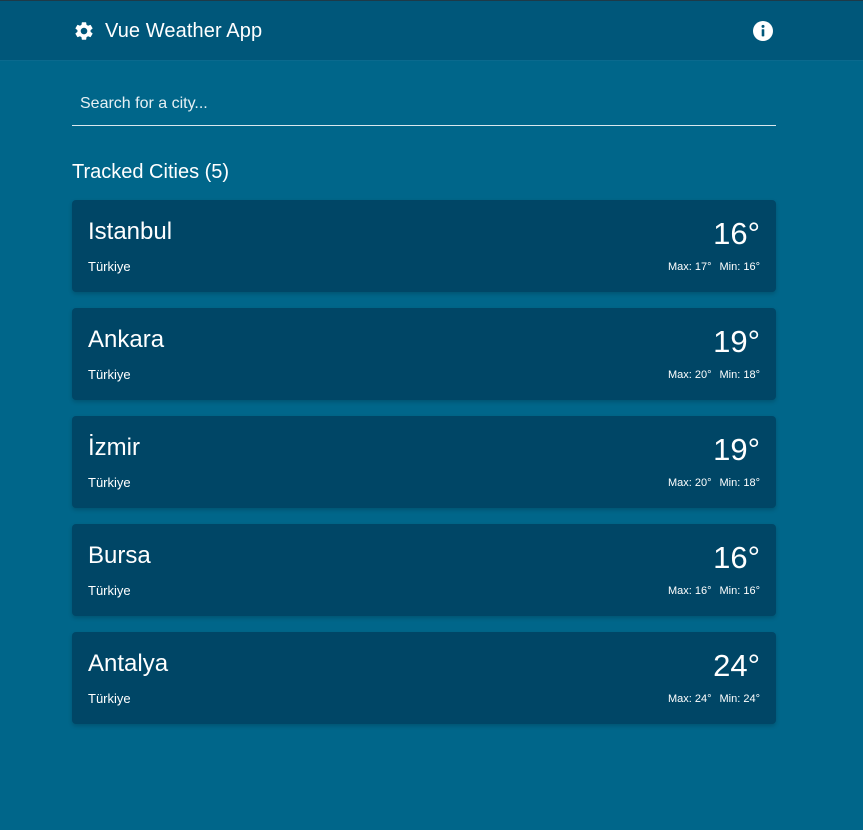  I want to click on city-card: Bursa Türkiye 16° Max: 16° Min: 16°, so click(424, 570).